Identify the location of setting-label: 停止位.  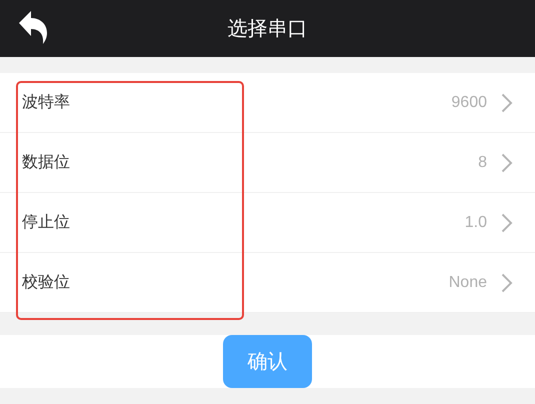
(46, 222).